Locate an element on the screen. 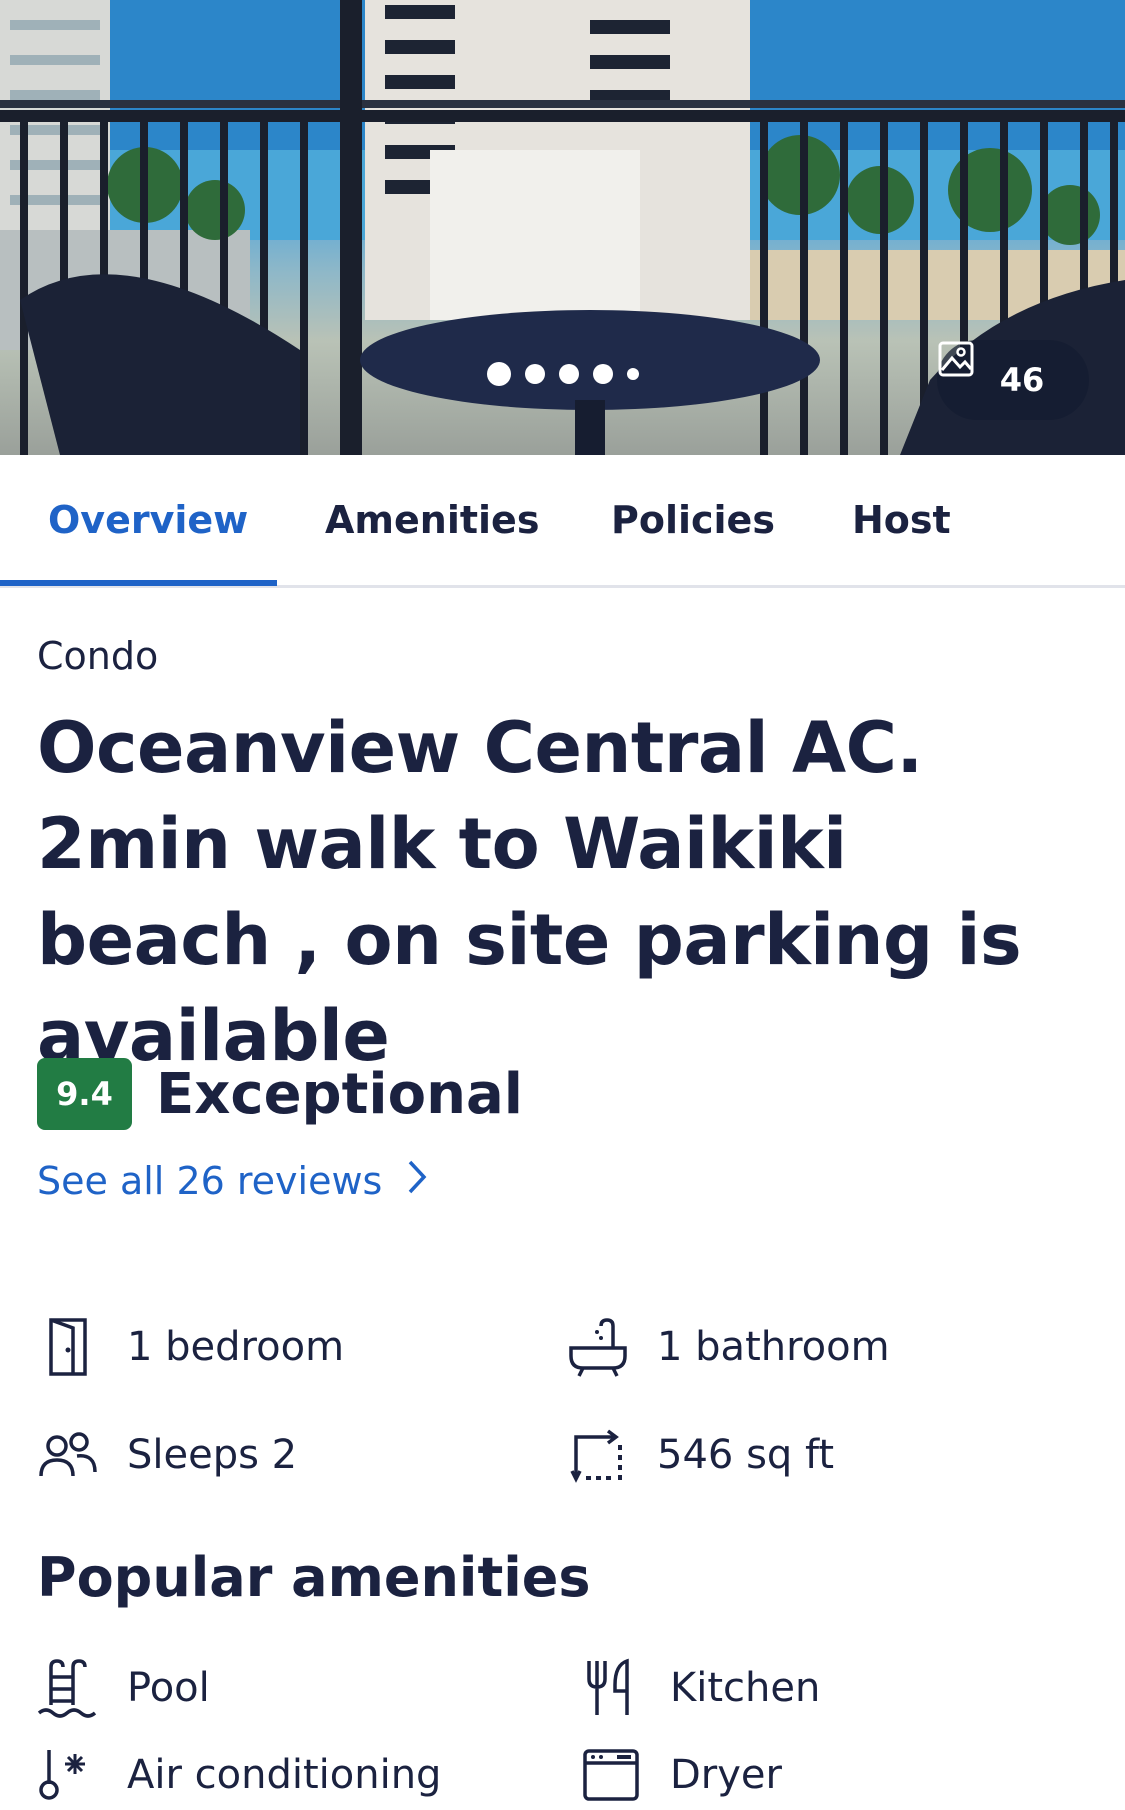 The height and width of the screenshot is (1810, 1125). reviews-link-label: See all 26 reviews is located at coordinates (210, 1181).